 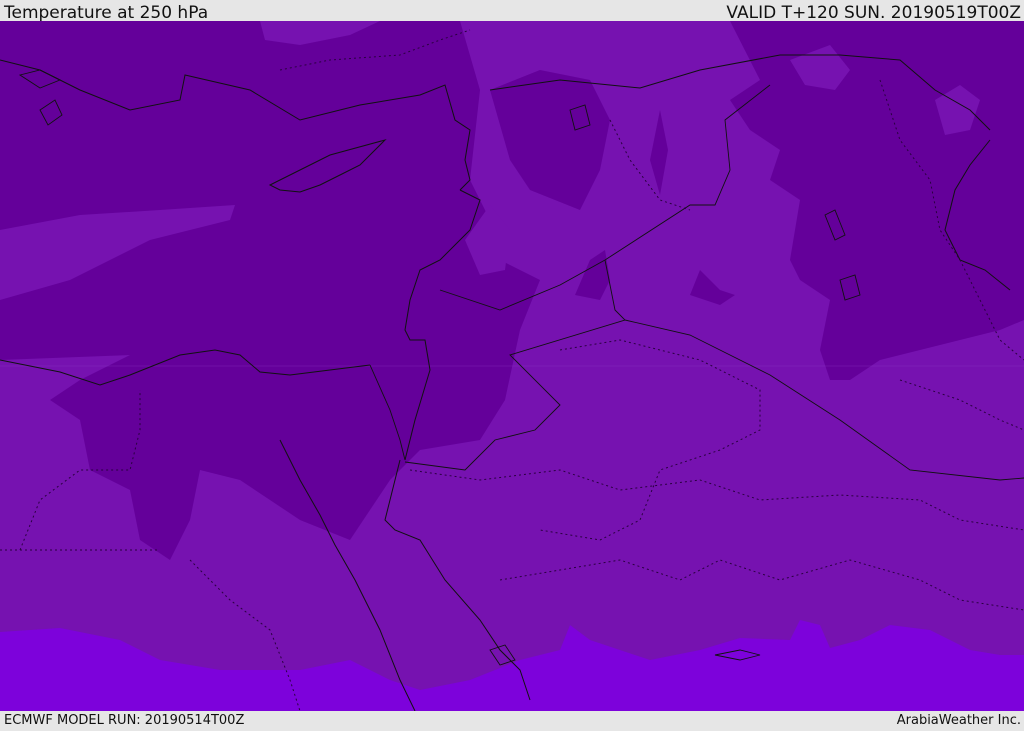 I want to click on credit: ArabiaWeather Inc., so click(x=958, y=720).